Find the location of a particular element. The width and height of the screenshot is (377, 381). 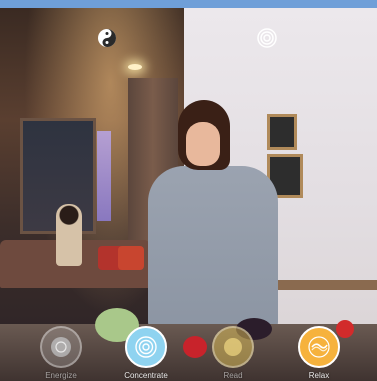

mode-concentrate: Concentrate is located at coordinates (146, 353).